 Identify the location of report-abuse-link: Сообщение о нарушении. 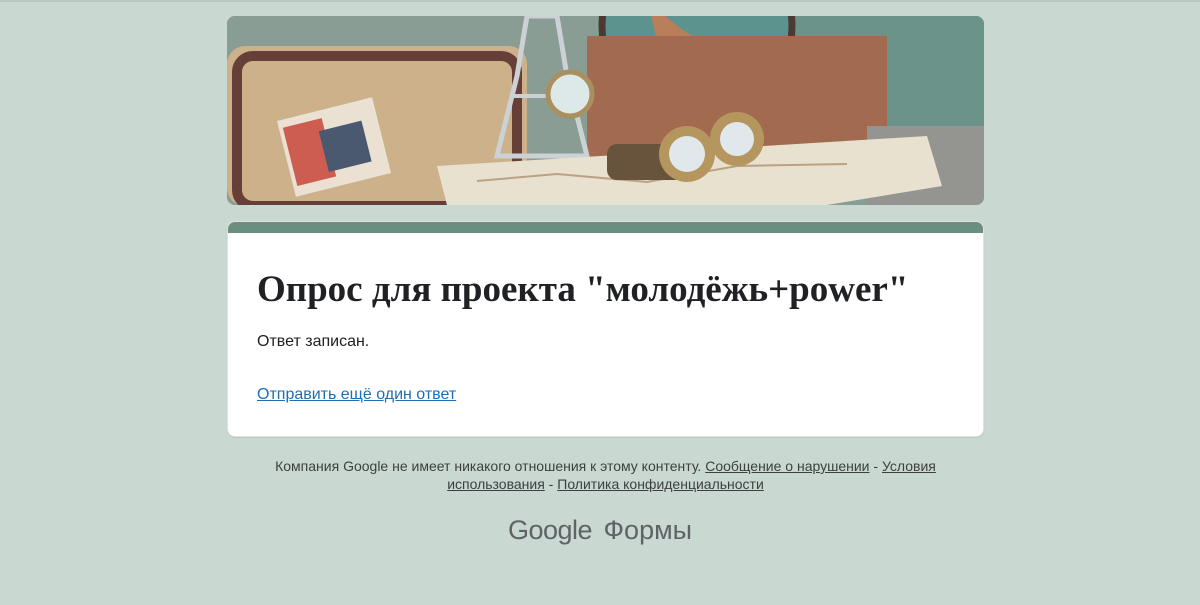
(787, 466).